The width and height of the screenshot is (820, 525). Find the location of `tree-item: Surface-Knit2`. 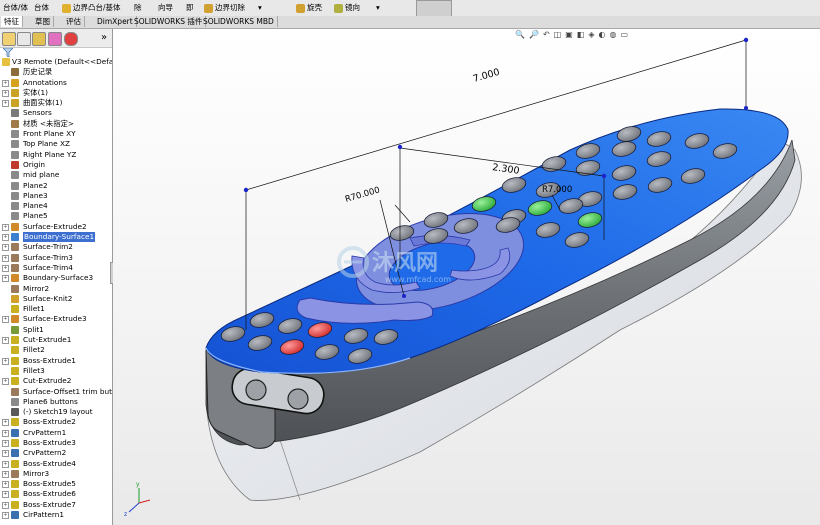

tree-item: Surface-Knit2 is located at coordinates (56, 299).